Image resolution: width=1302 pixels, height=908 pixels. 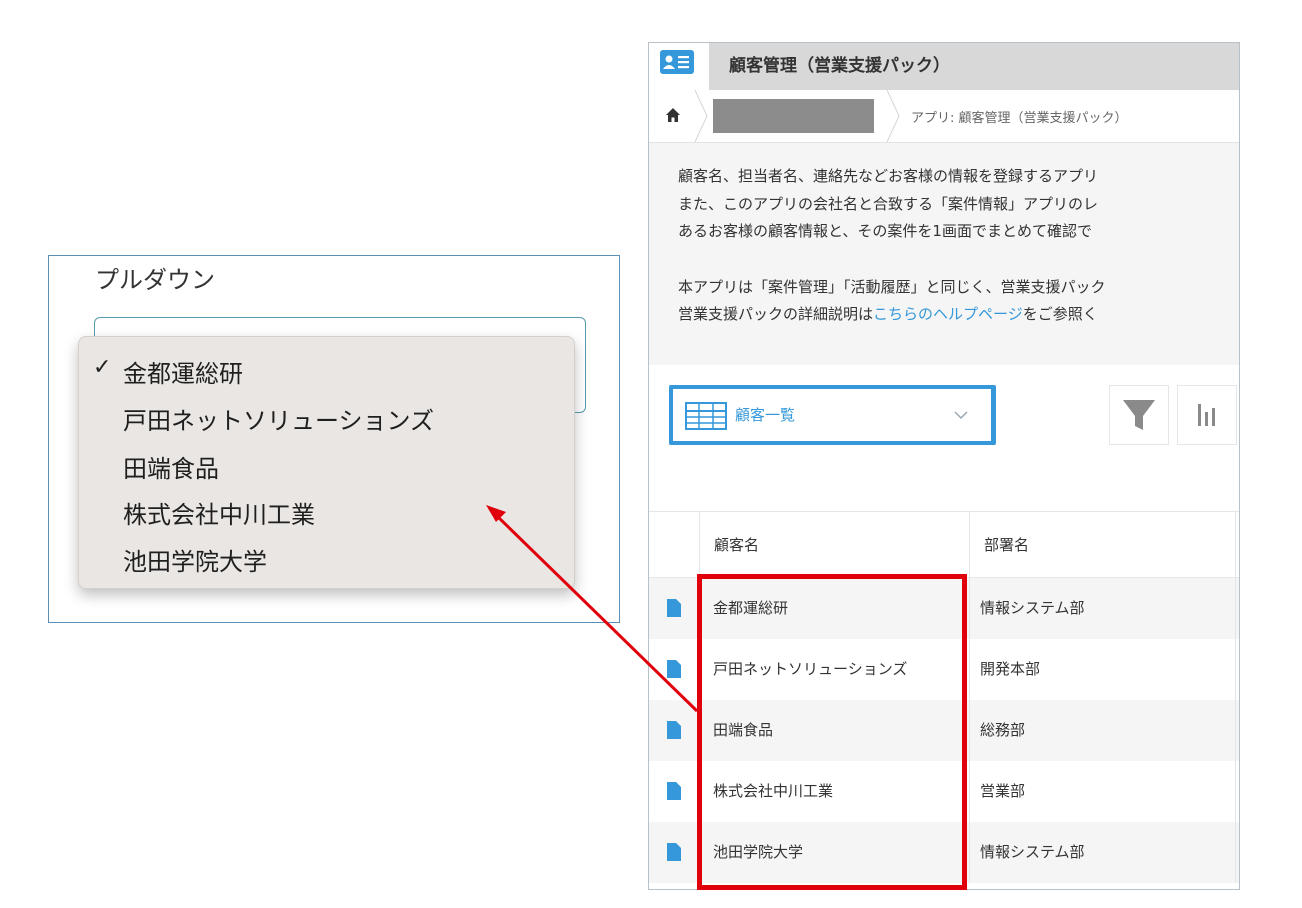 I want to click on pulldown-option: 株式会社中川工業, so click(x=219, y=512).